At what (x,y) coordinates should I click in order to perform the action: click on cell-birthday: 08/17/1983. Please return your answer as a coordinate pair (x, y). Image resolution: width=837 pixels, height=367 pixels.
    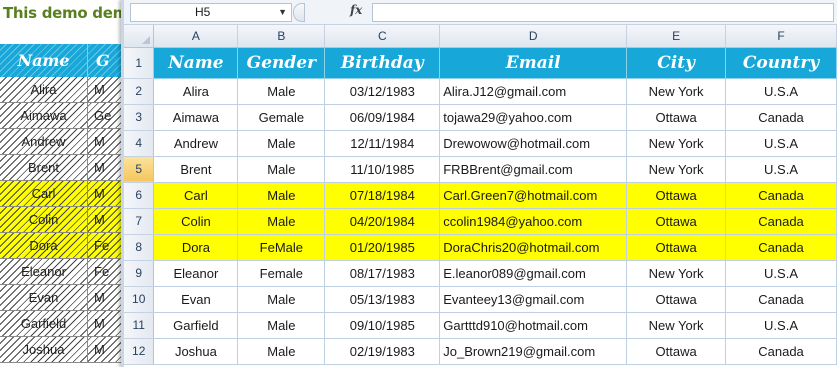
    Looking at the image, I should click on (382, 273).